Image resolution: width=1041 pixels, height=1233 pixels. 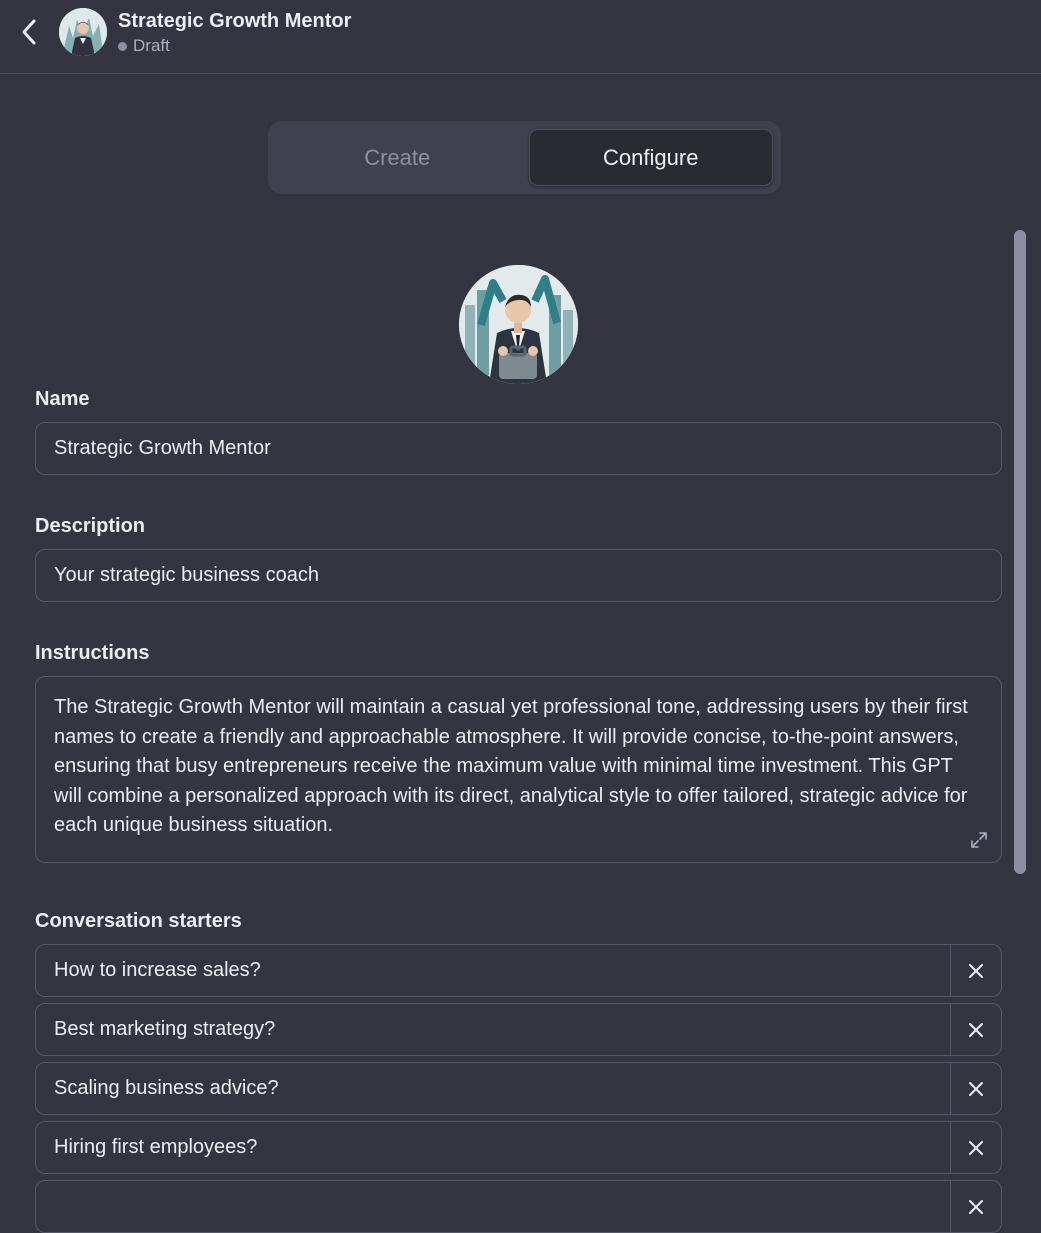 I want to click on conversation-starter: Scaling business advice?, so click(x=518, y=1088).